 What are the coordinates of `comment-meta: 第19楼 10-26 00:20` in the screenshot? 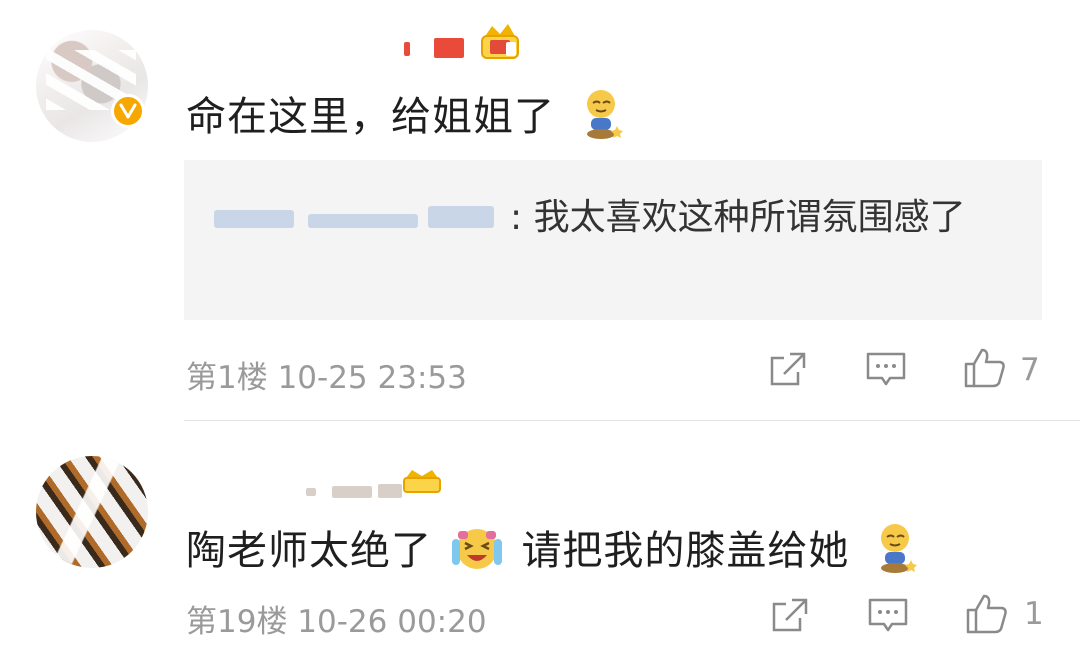 It's located at (336, 622).